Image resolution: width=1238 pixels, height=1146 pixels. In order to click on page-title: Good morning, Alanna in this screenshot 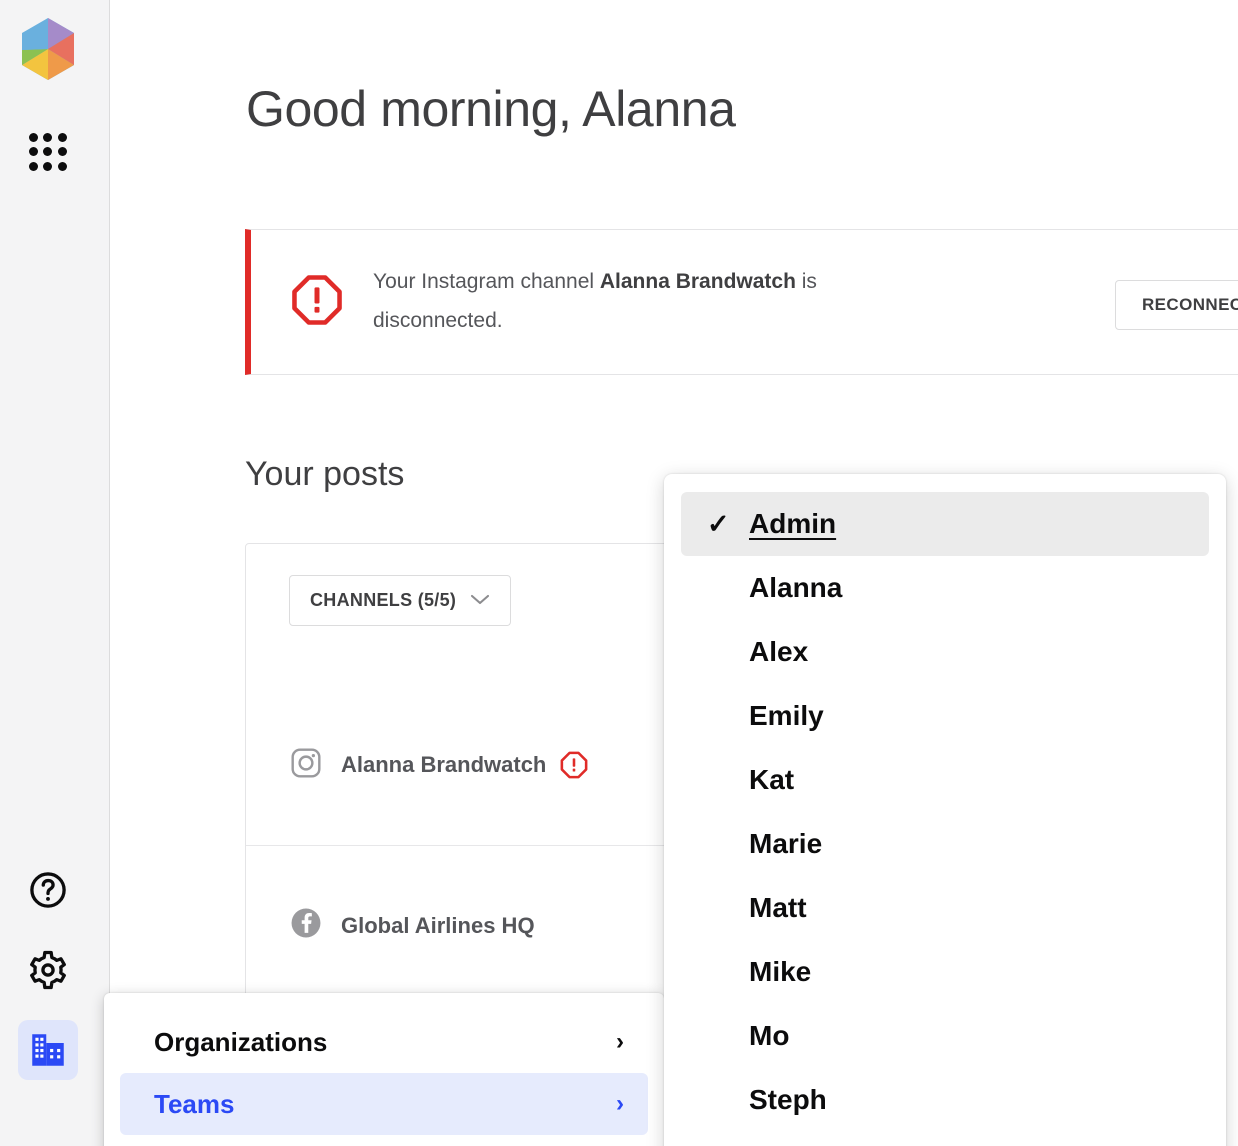, I will do `click(491, 109)`.